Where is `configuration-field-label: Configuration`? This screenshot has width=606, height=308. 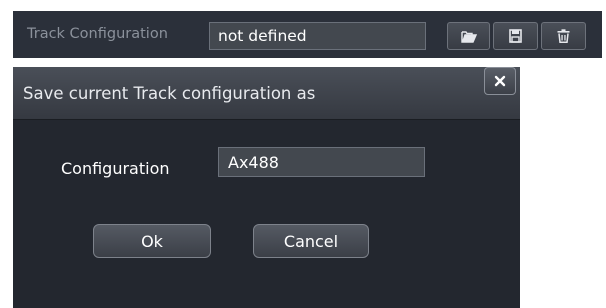 configuration-field-label: Configuration is located at coordinates (115, 168).